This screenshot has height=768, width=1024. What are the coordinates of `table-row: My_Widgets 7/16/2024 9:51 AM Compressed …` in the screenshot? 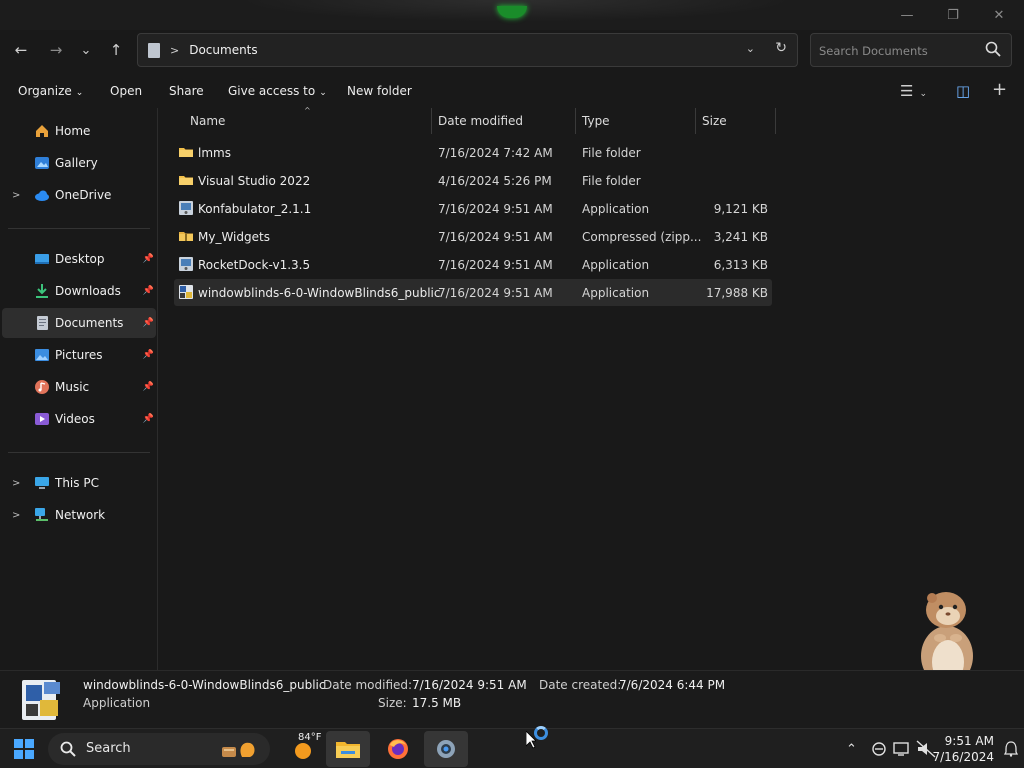 It's located at (473, 236).